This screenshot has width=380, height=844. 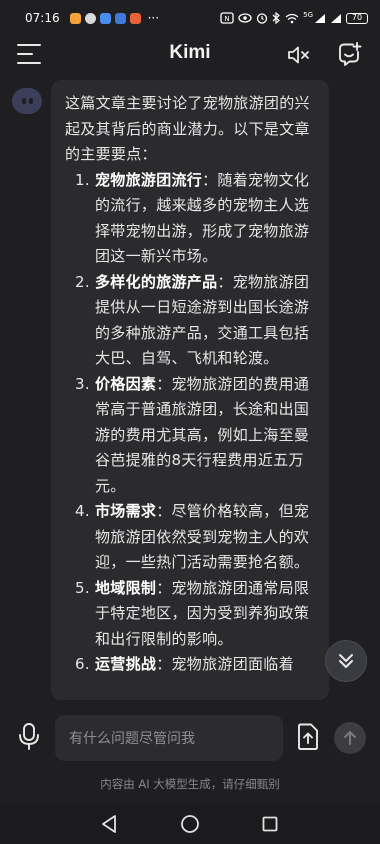 What do you see at coordinates (350, 54) in the screenshot?
I see `new-chat-icon` at bounding box center [350, 54].